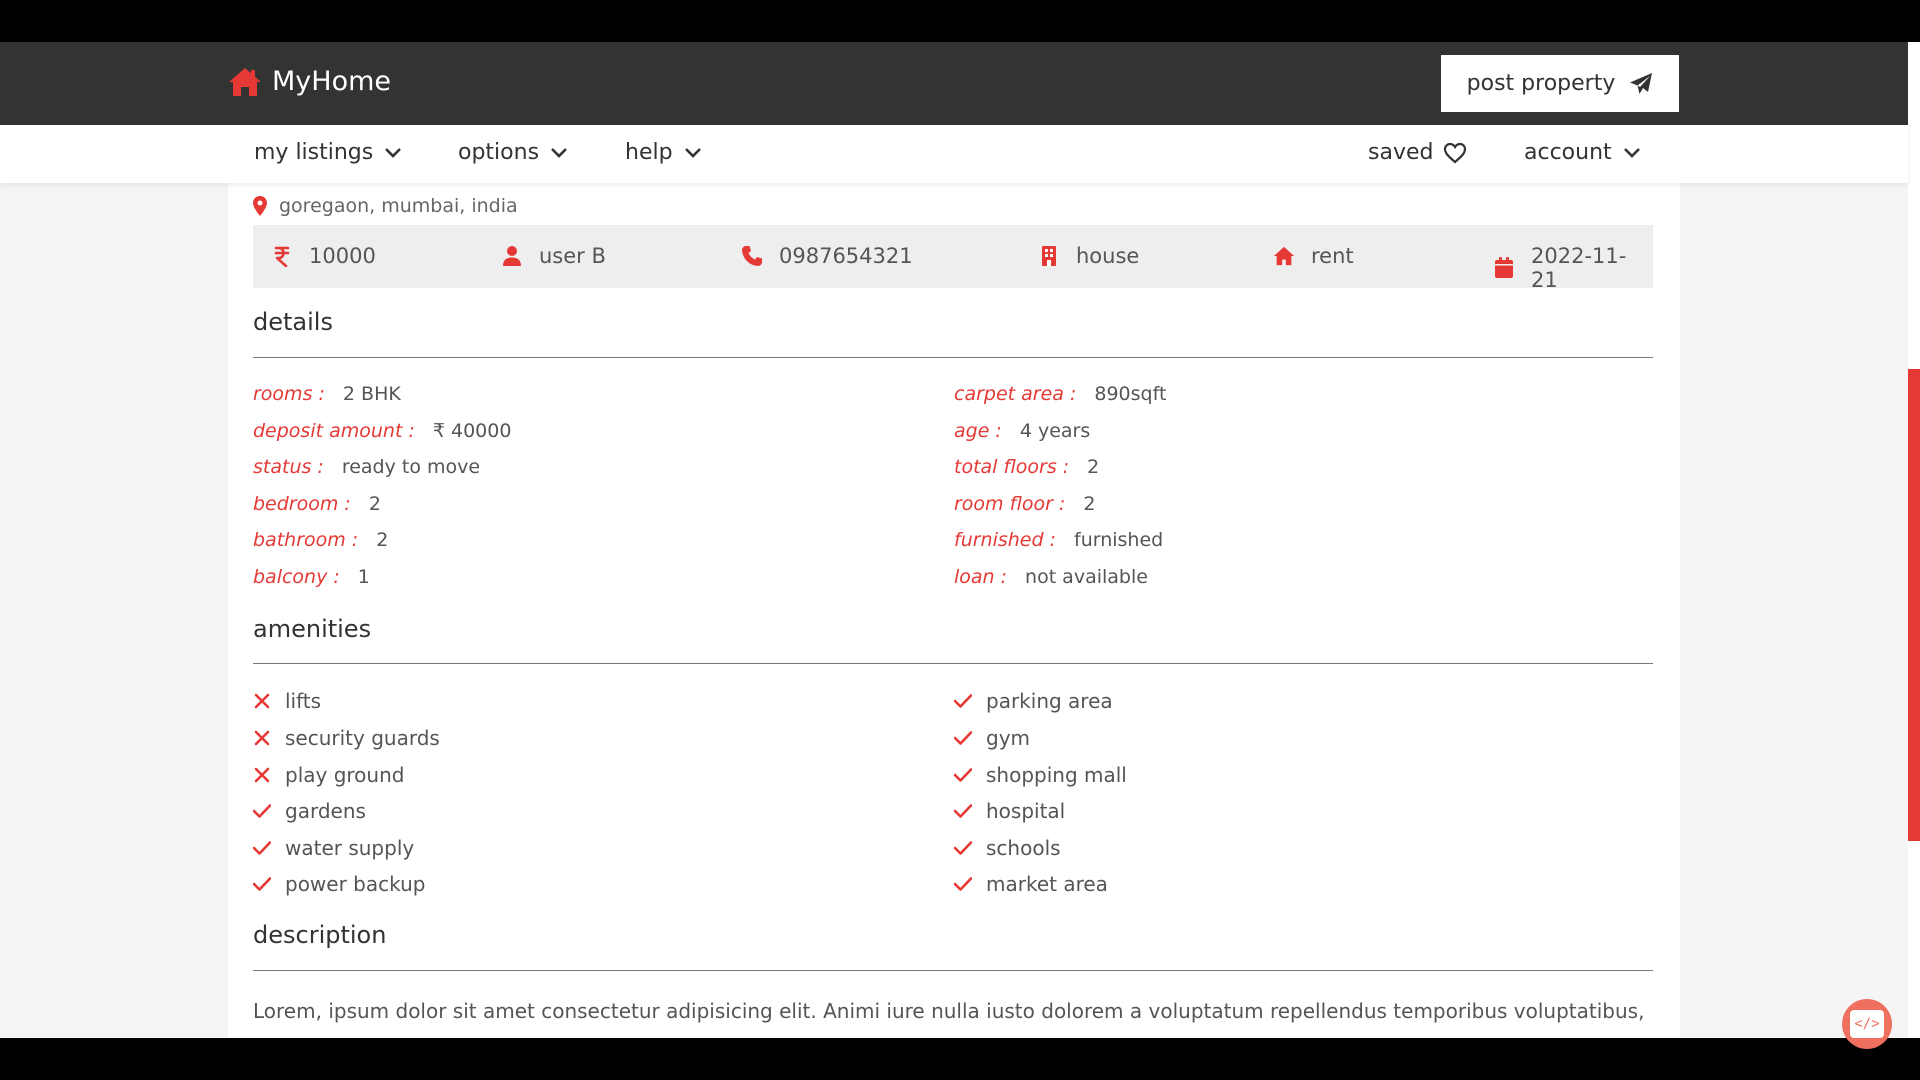 This screenshot has height=1080, width=1920. What do you see at coordinates (1417, 152) in the screenshot?
I see `nav-saved: saved` at bounding box center [1417, 152].